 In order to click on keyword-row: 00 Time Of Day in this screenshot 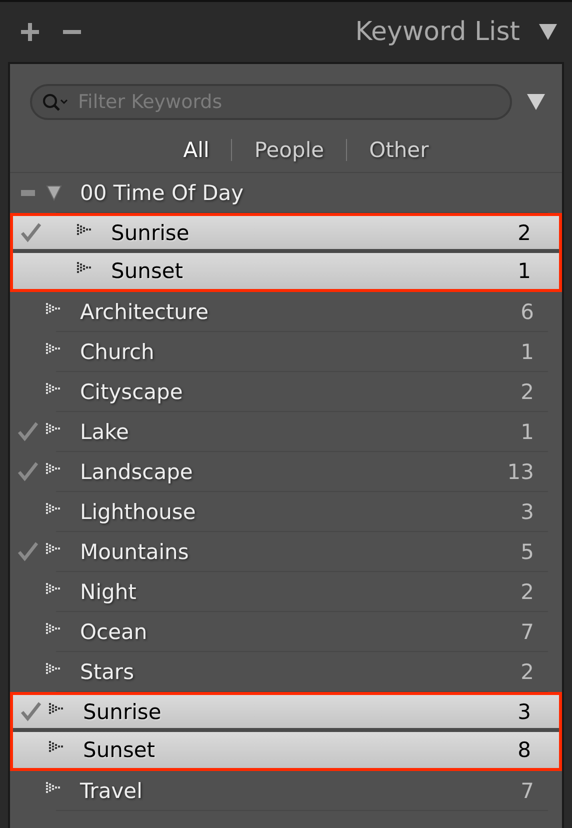, I will do `click(286, 193)`.